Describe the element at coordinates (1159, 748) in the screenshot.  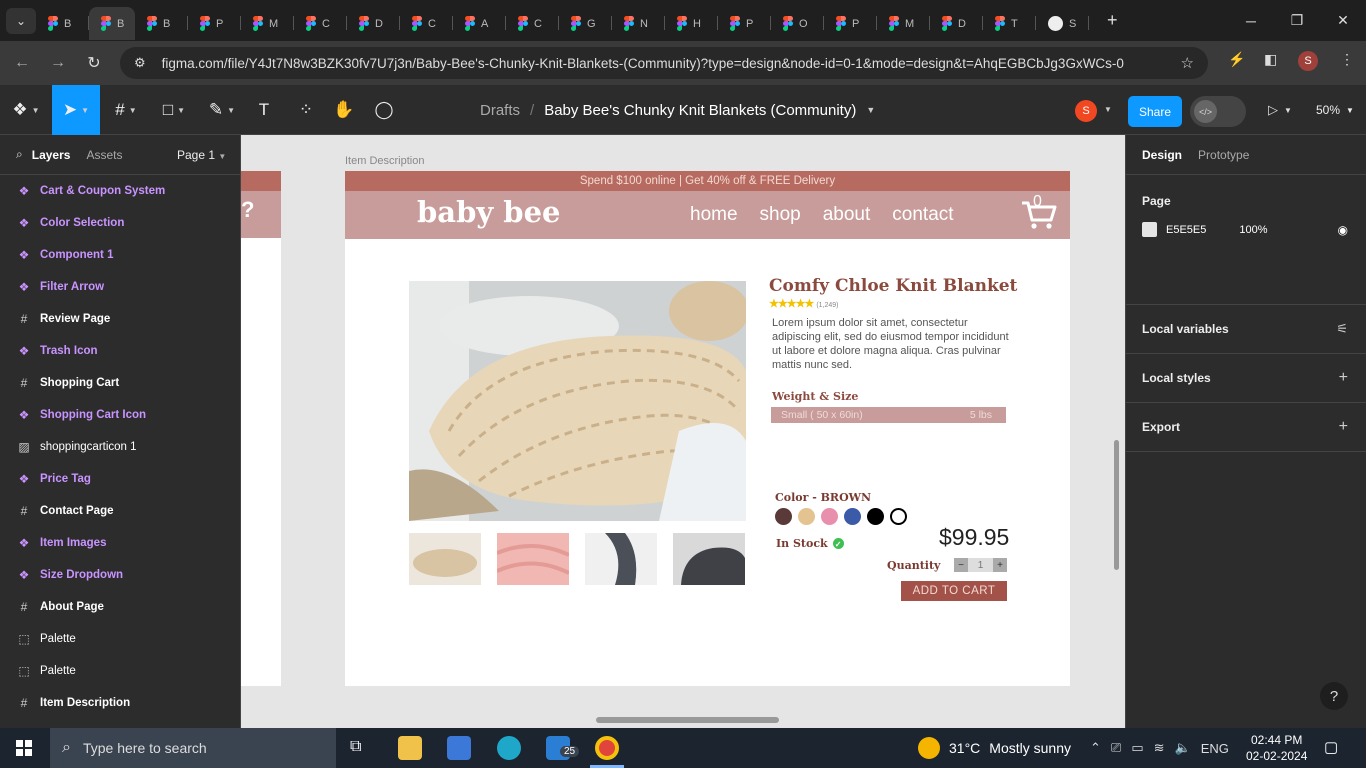
I see `wifi-icon: ≋` at that location.